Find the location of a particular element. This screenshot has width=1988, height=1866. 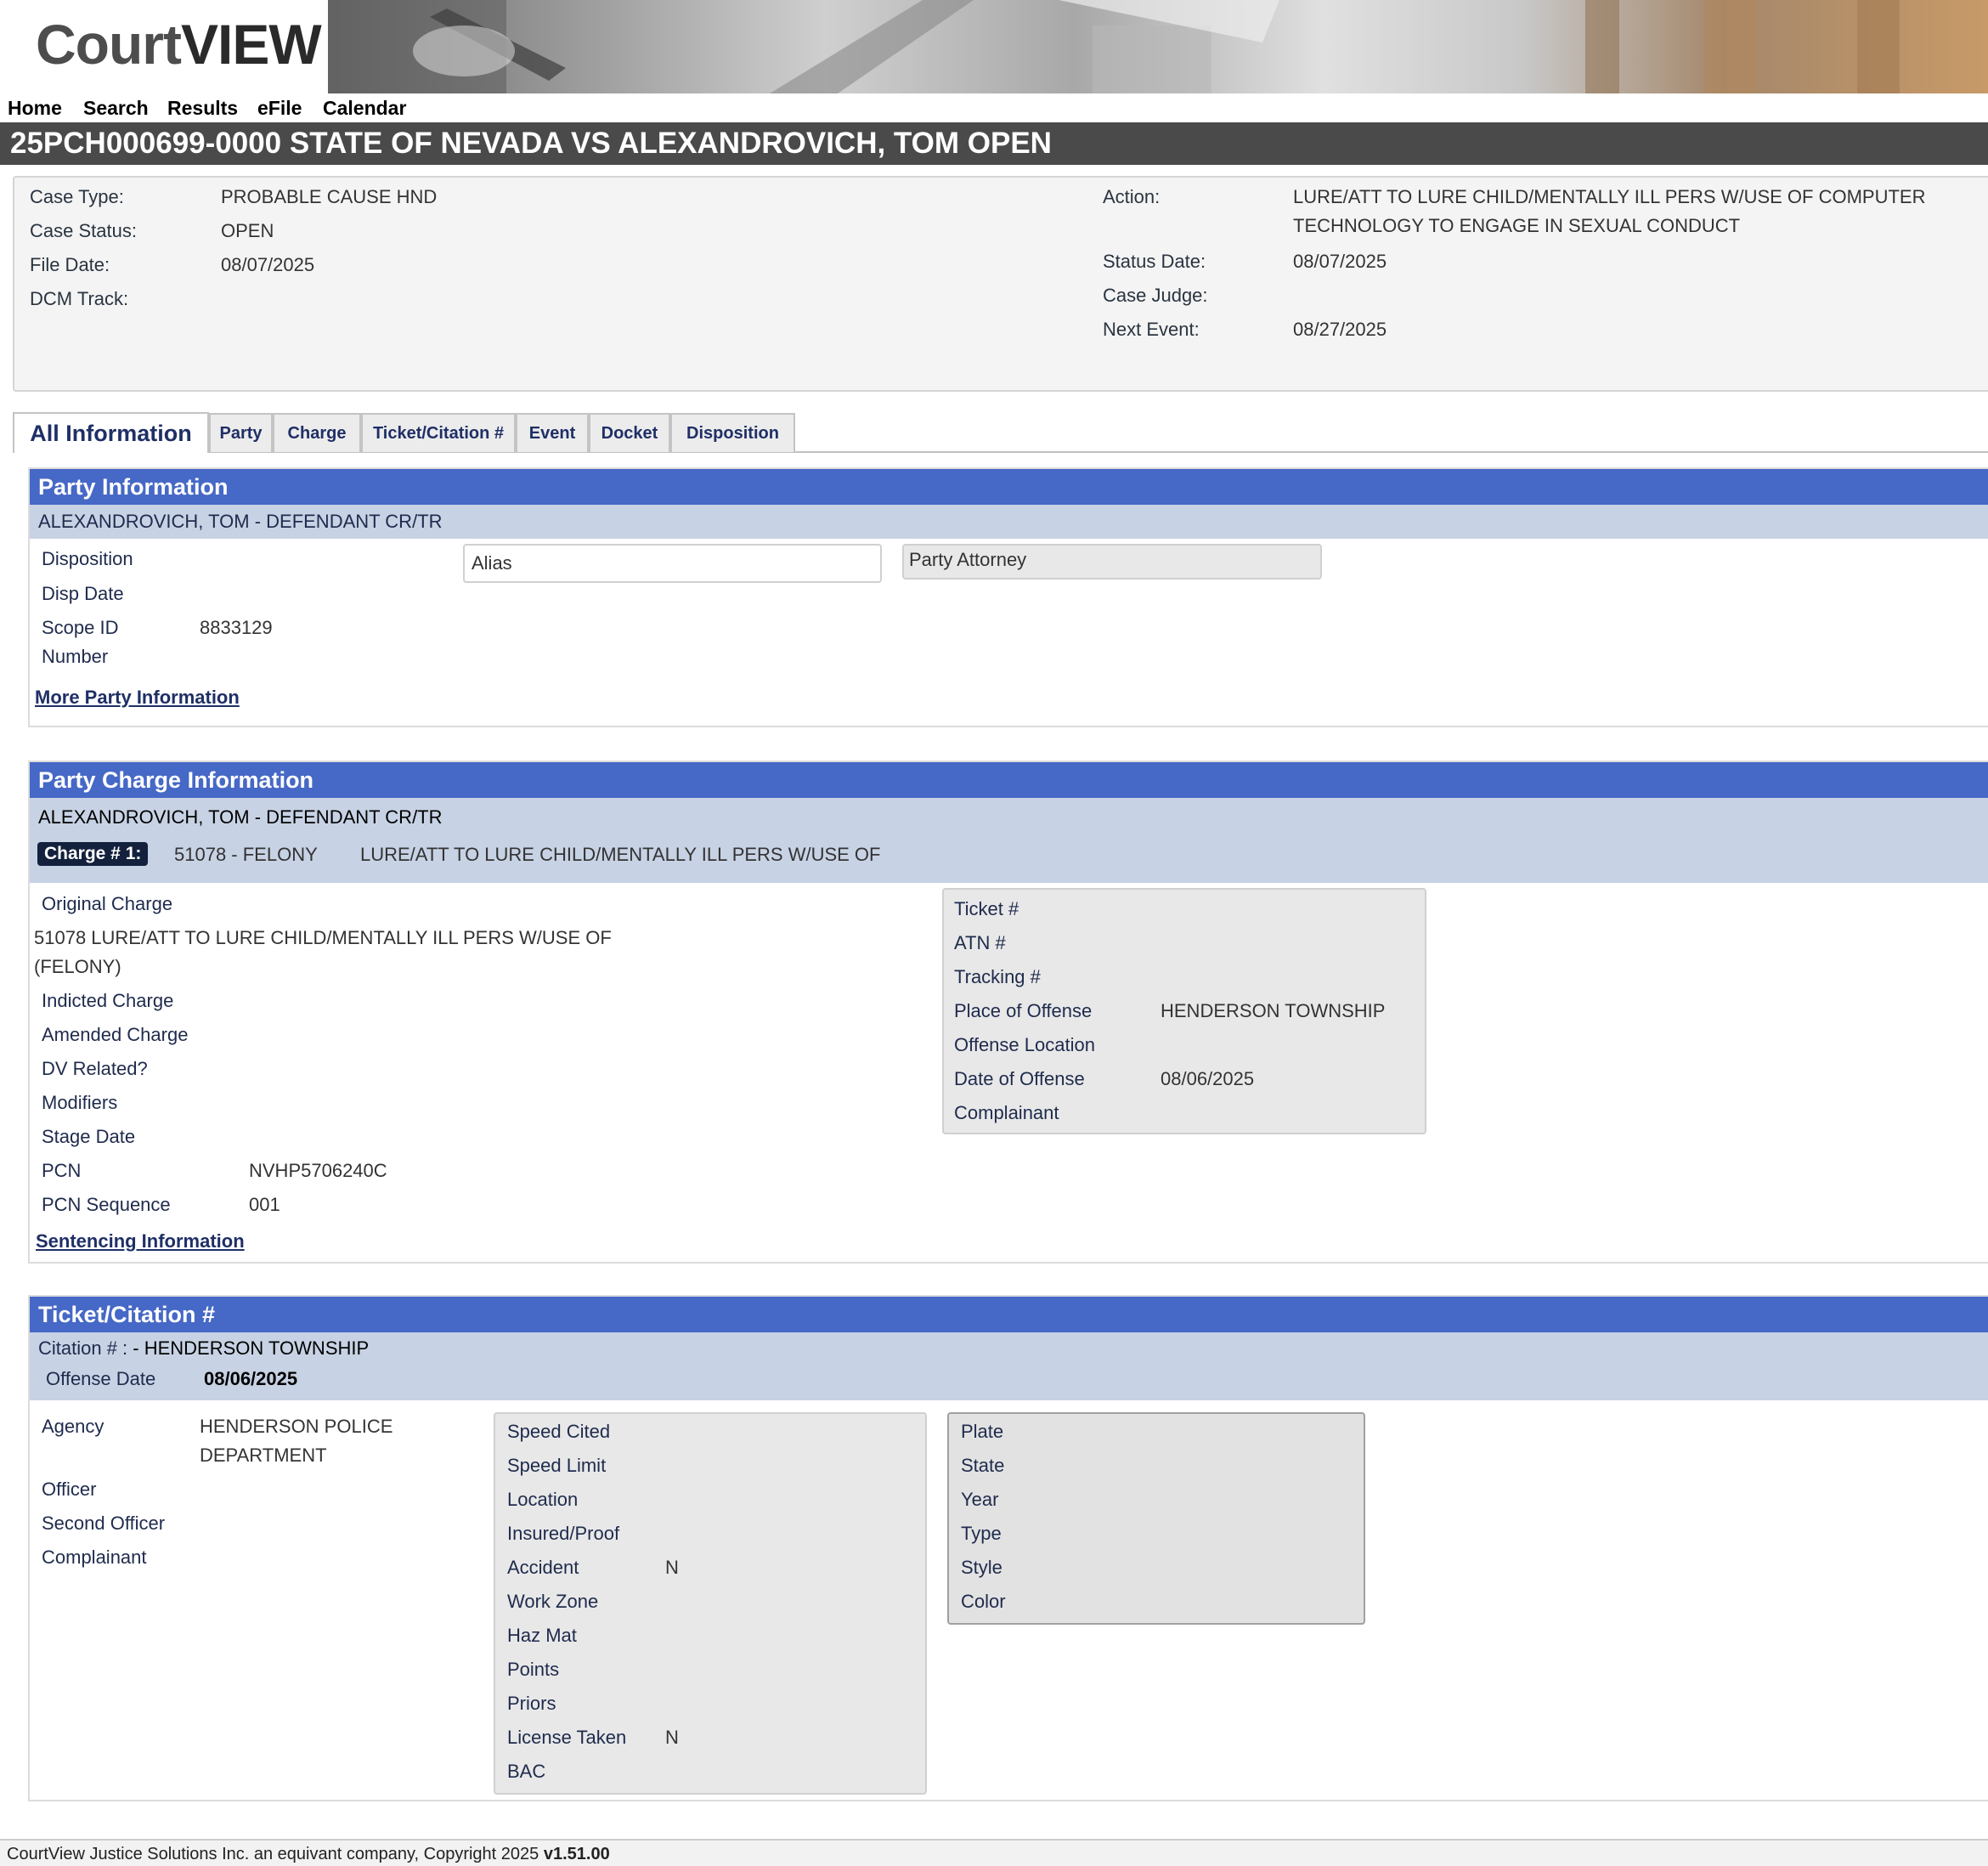

party-name-role: ALEXANDROVICH, TOM - DEFENDANT CR/TR is located at coordinates (240, 522).